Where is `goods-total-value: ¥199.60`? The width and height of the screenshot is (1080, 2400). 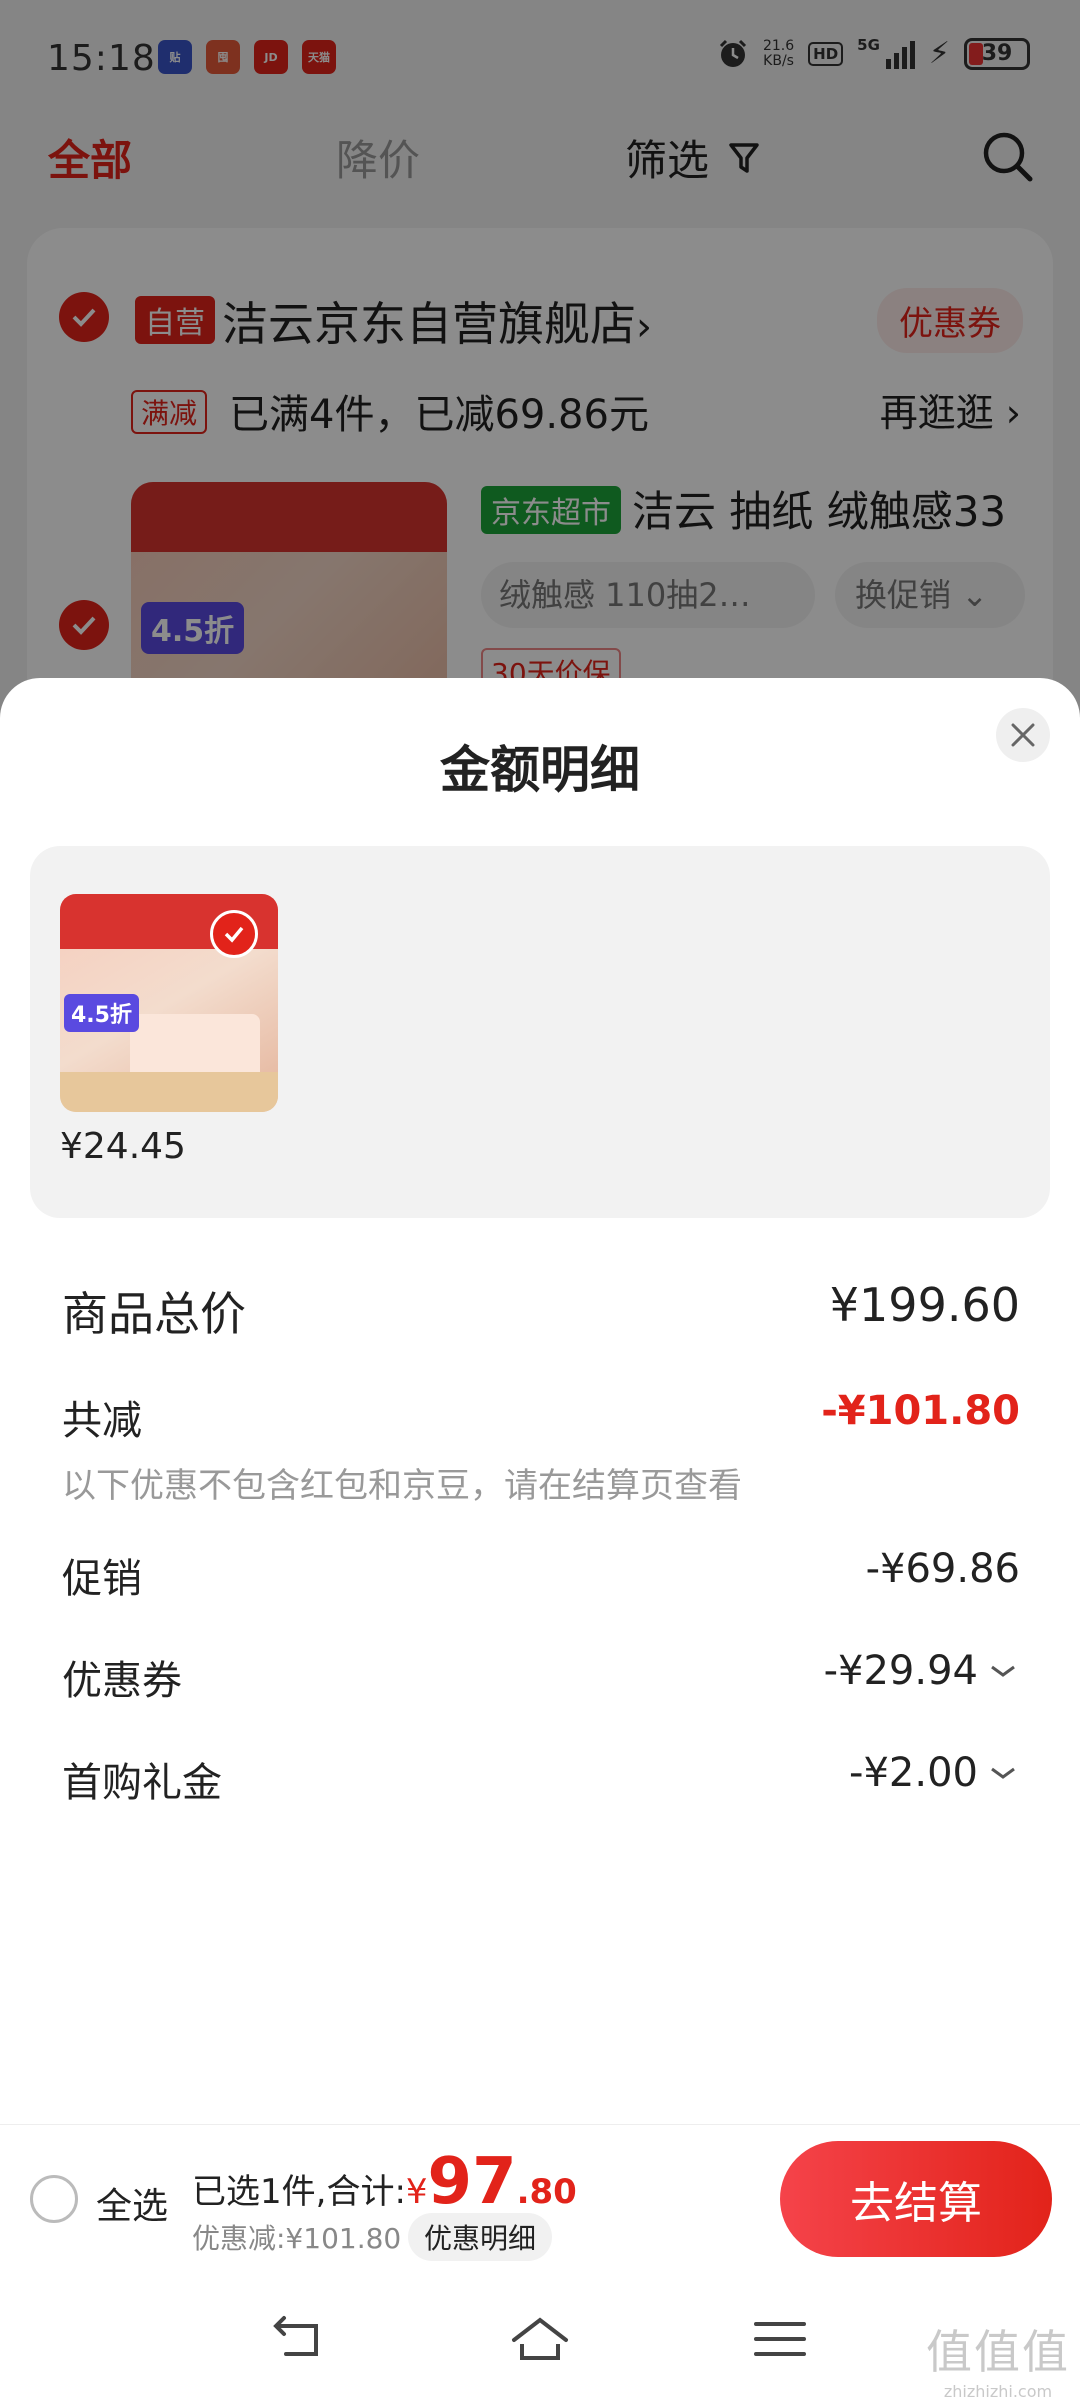
goods-total-value: ¥199.60 is located at coordinates (924, 1305).